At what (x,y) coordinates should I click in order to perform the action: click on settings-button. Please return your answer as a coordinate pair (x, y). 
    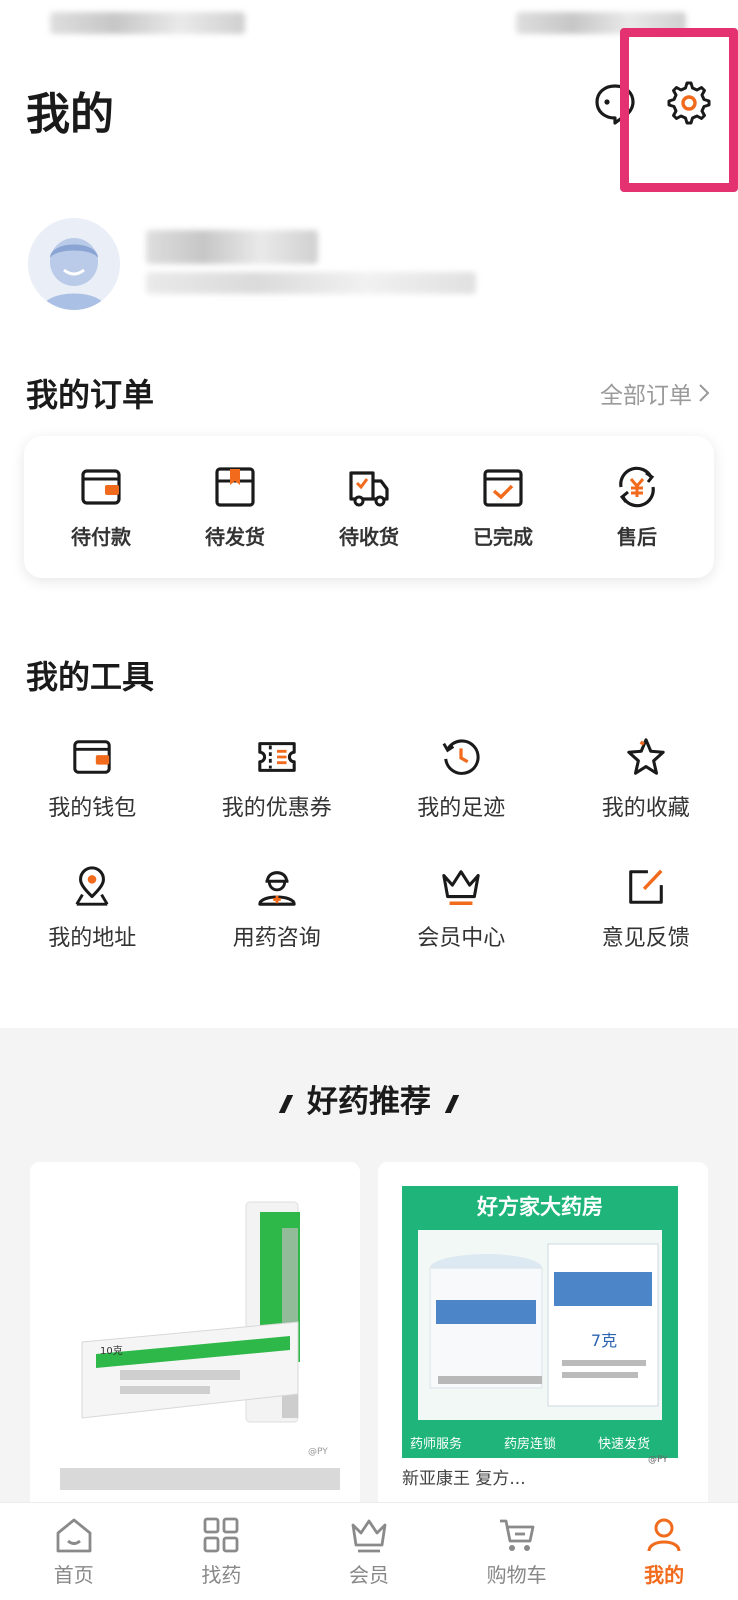
    Looking at the image, I should click on (689, 103).